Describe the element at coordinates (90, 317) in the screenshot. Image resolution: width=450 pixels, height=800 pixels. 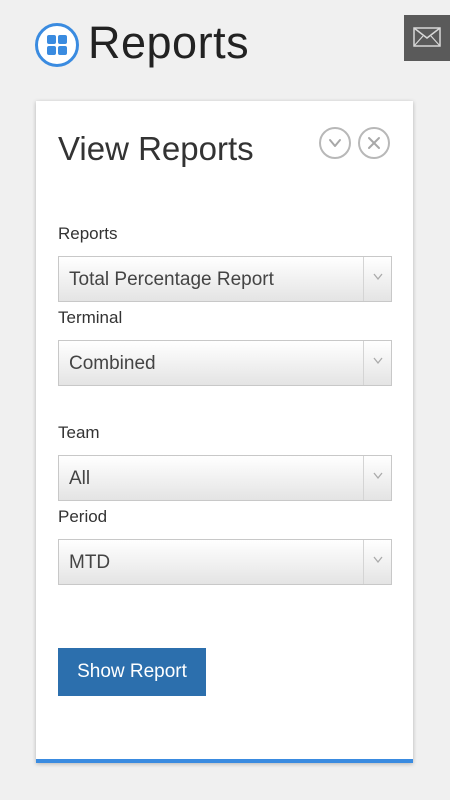
I see `terminal-label: Terminal` at that location.